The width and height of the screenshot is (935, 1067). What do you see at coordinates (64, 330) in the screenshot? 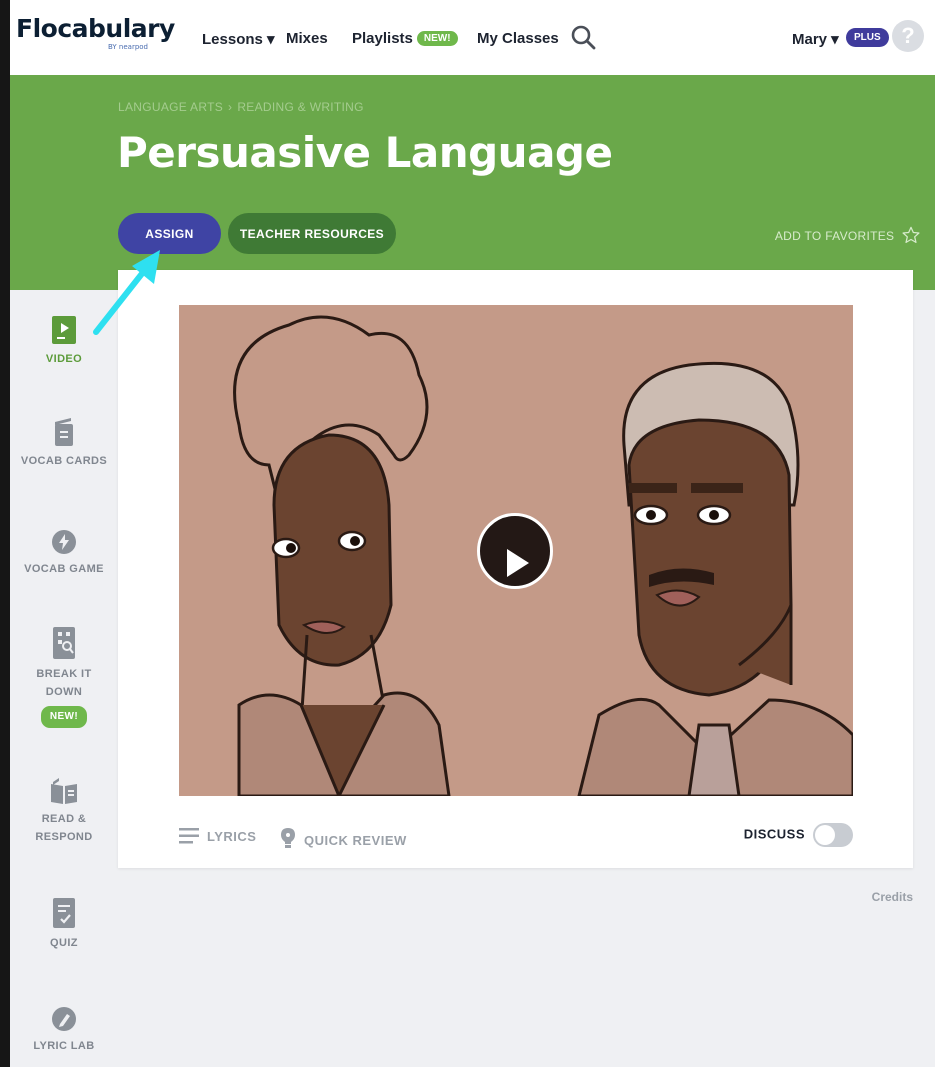
I see `video-icon` at bounding box center [64, 330].